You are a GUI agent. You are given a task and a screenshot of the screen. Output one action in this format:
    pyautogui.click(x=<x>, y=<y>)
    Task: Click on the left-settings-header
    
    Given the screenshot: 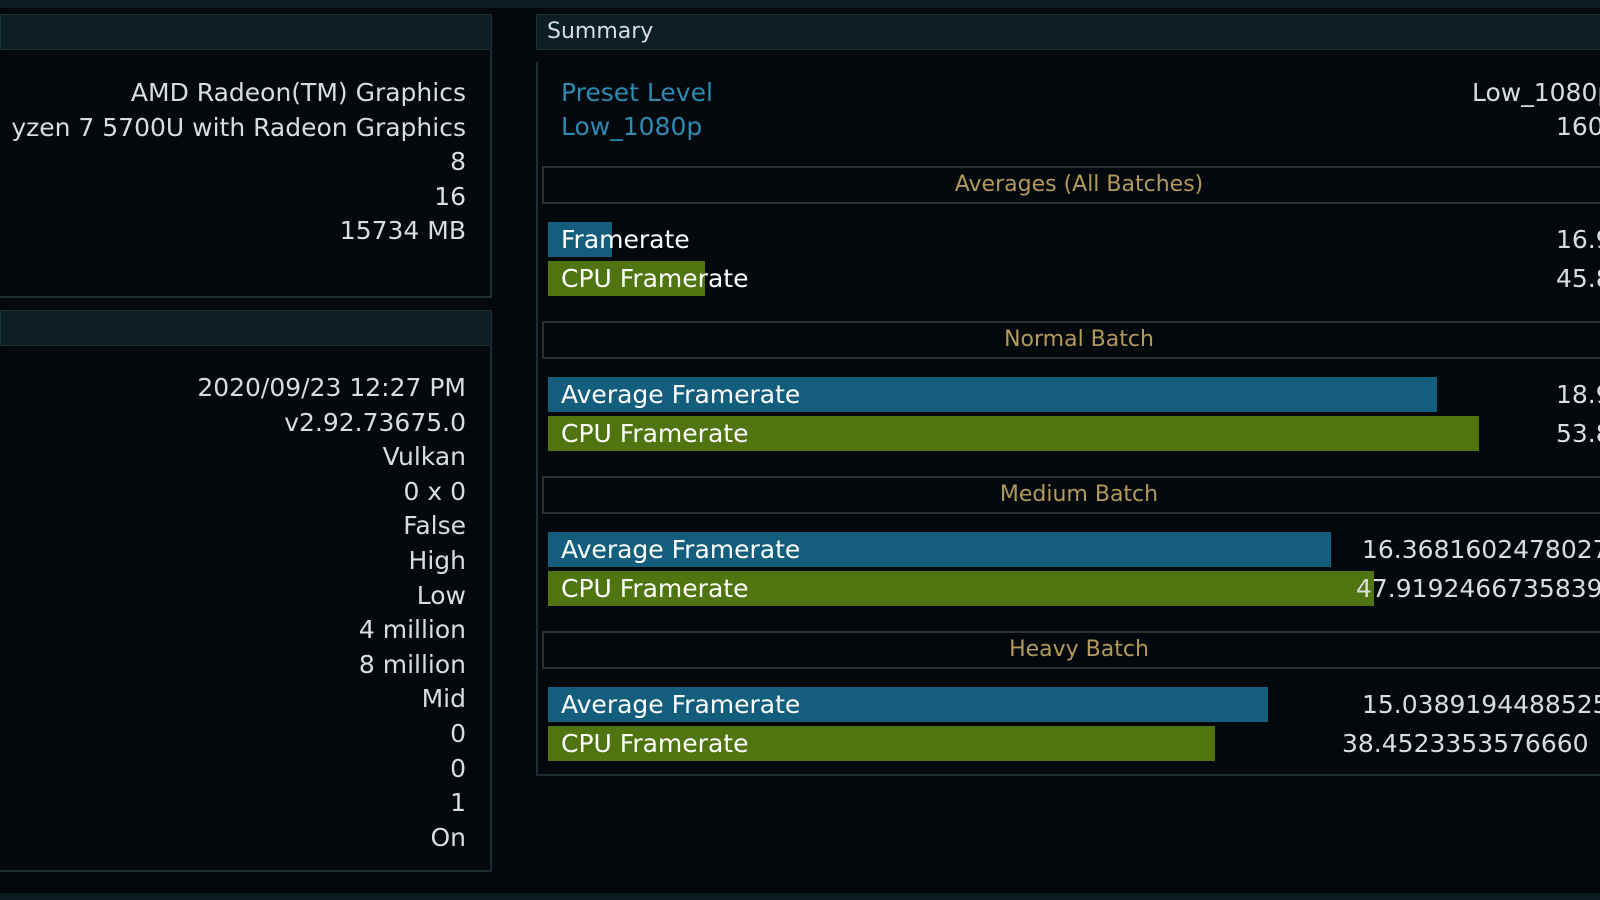 What is the action you would take?
    pyautogui.click(x=246, y=328)
    